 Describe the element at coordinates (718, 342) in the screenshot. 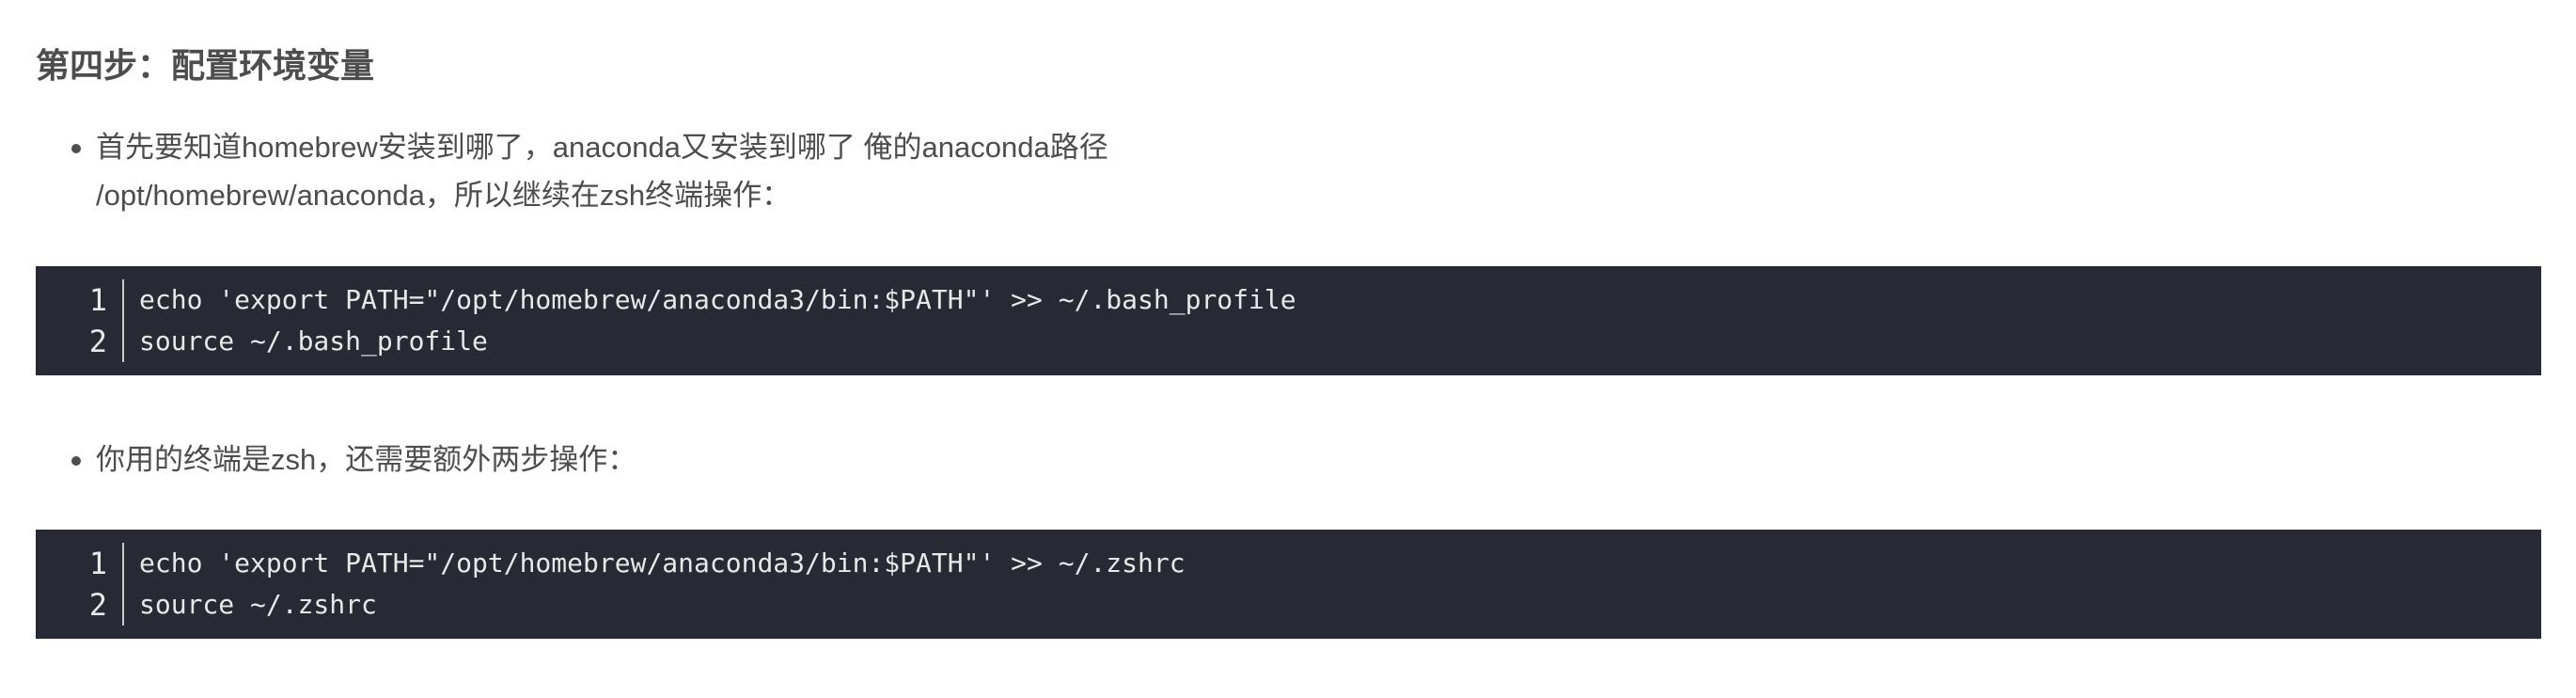

I see `code-line: source ~/.bash_profile` at that location.